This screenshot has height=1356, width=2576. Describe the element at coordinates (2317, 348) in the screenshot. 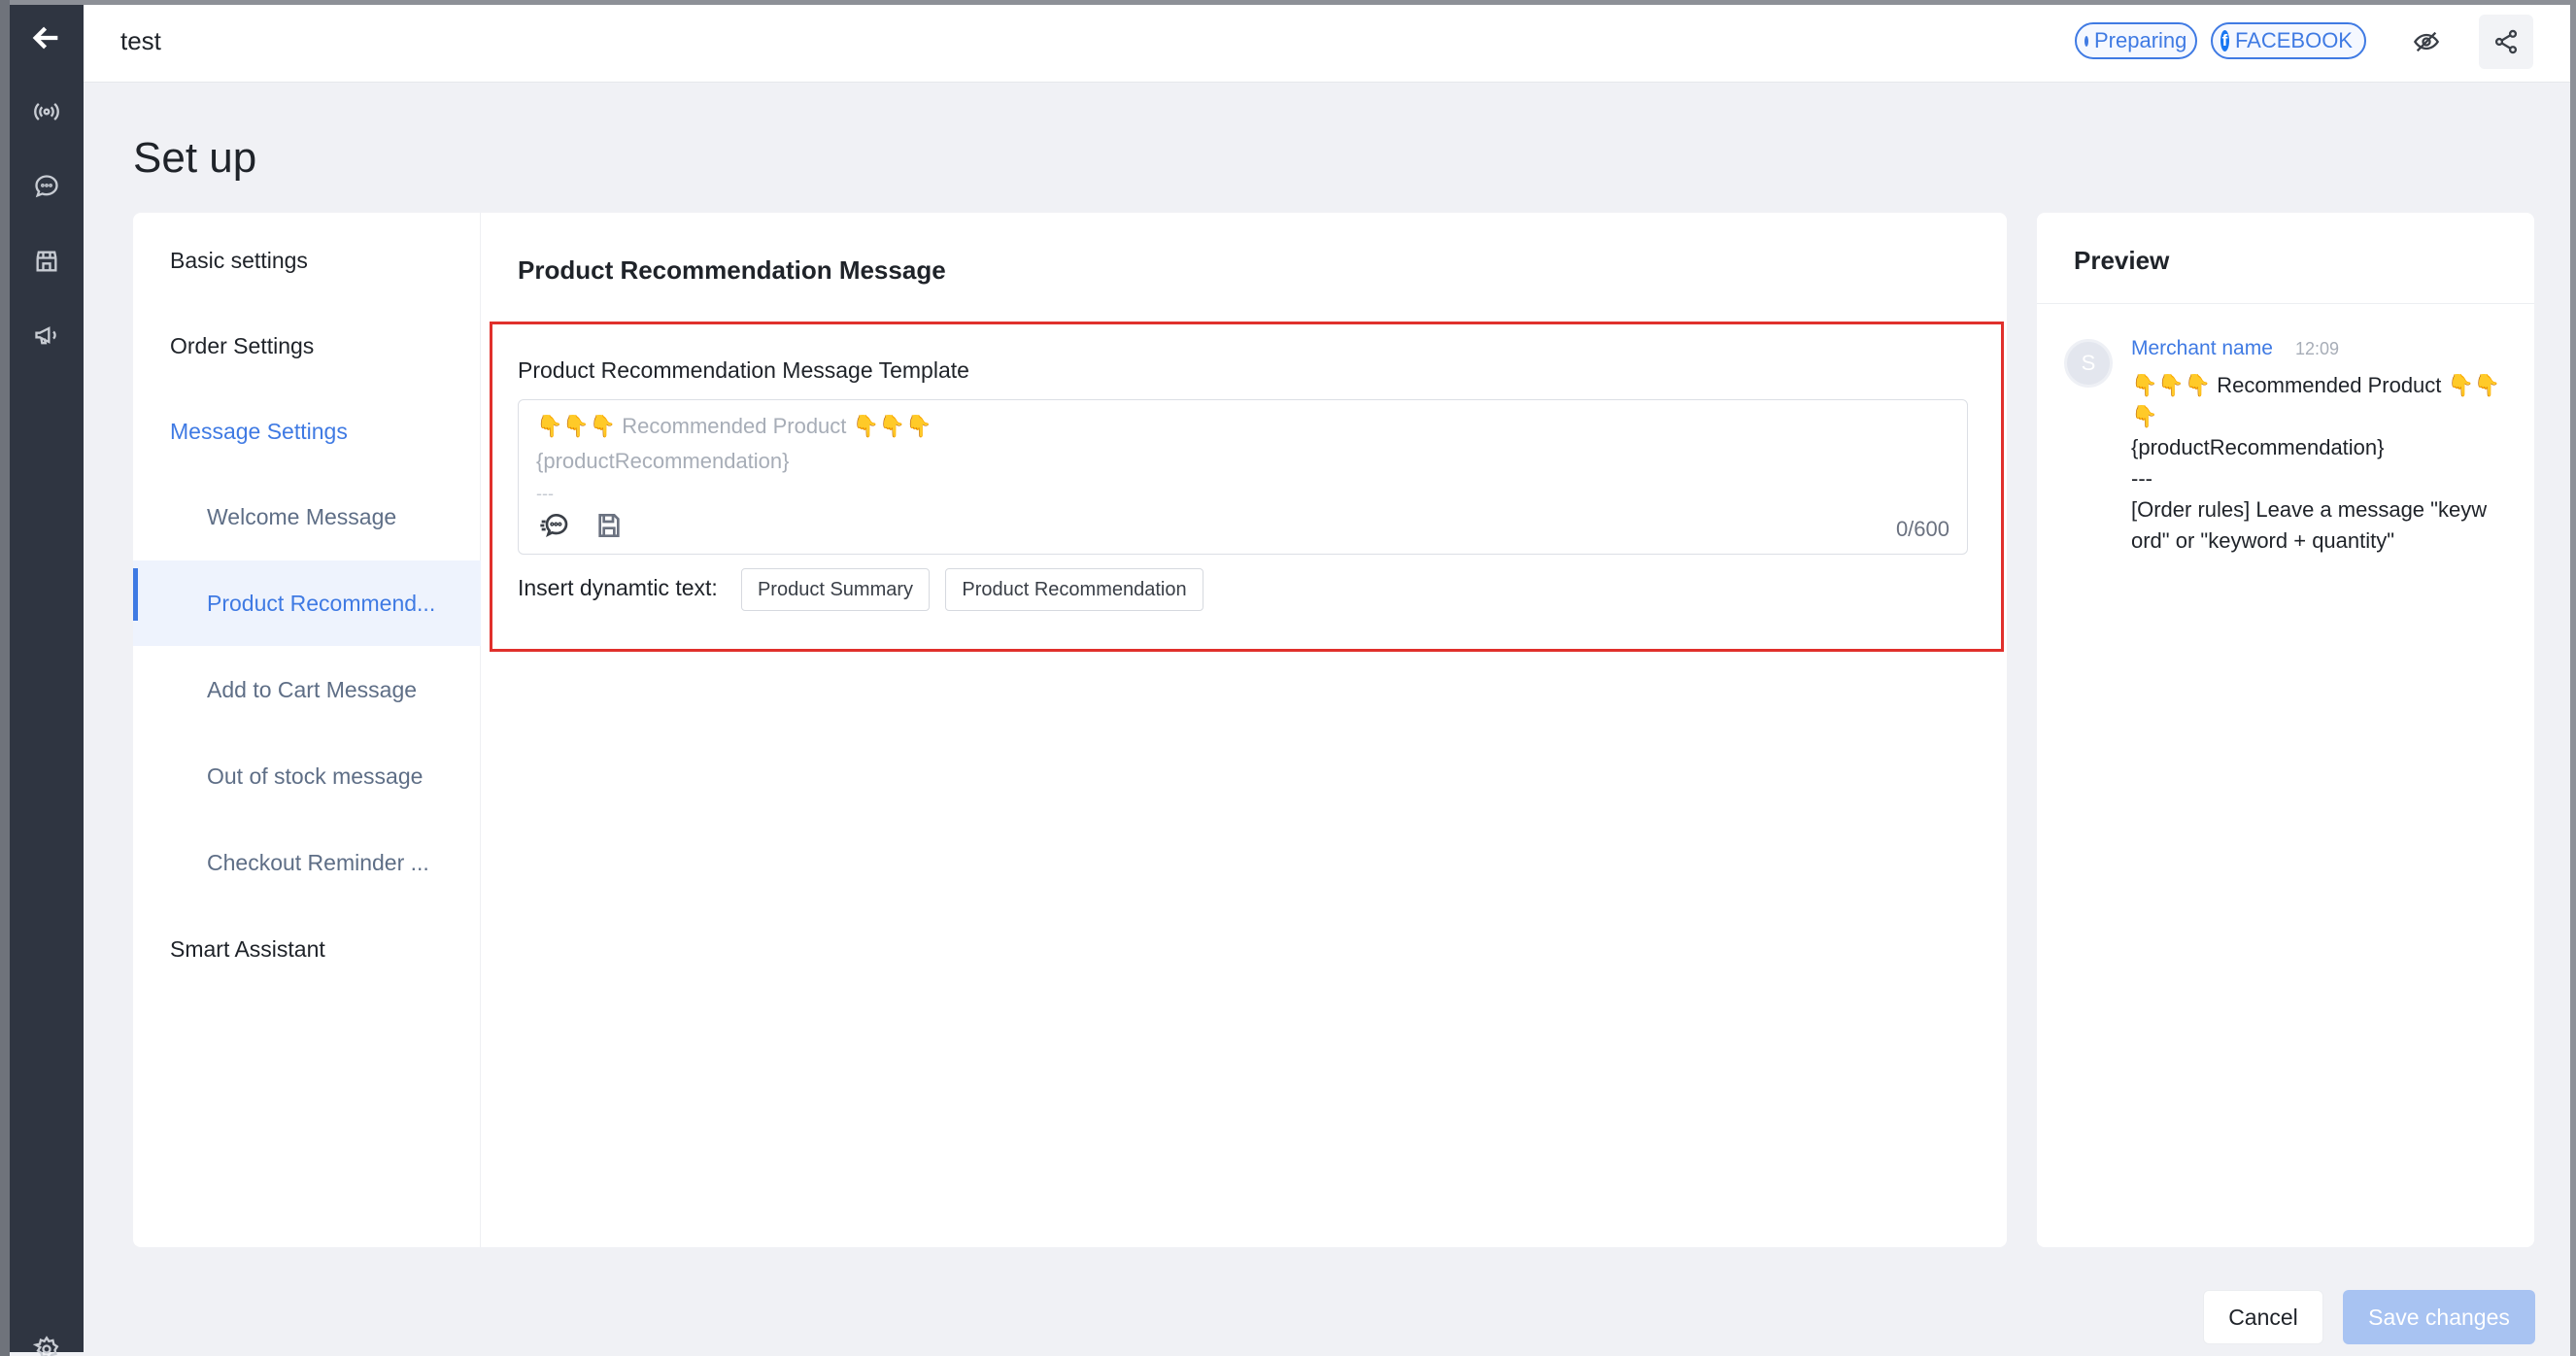

I see `message-time: 12:09` at that location.